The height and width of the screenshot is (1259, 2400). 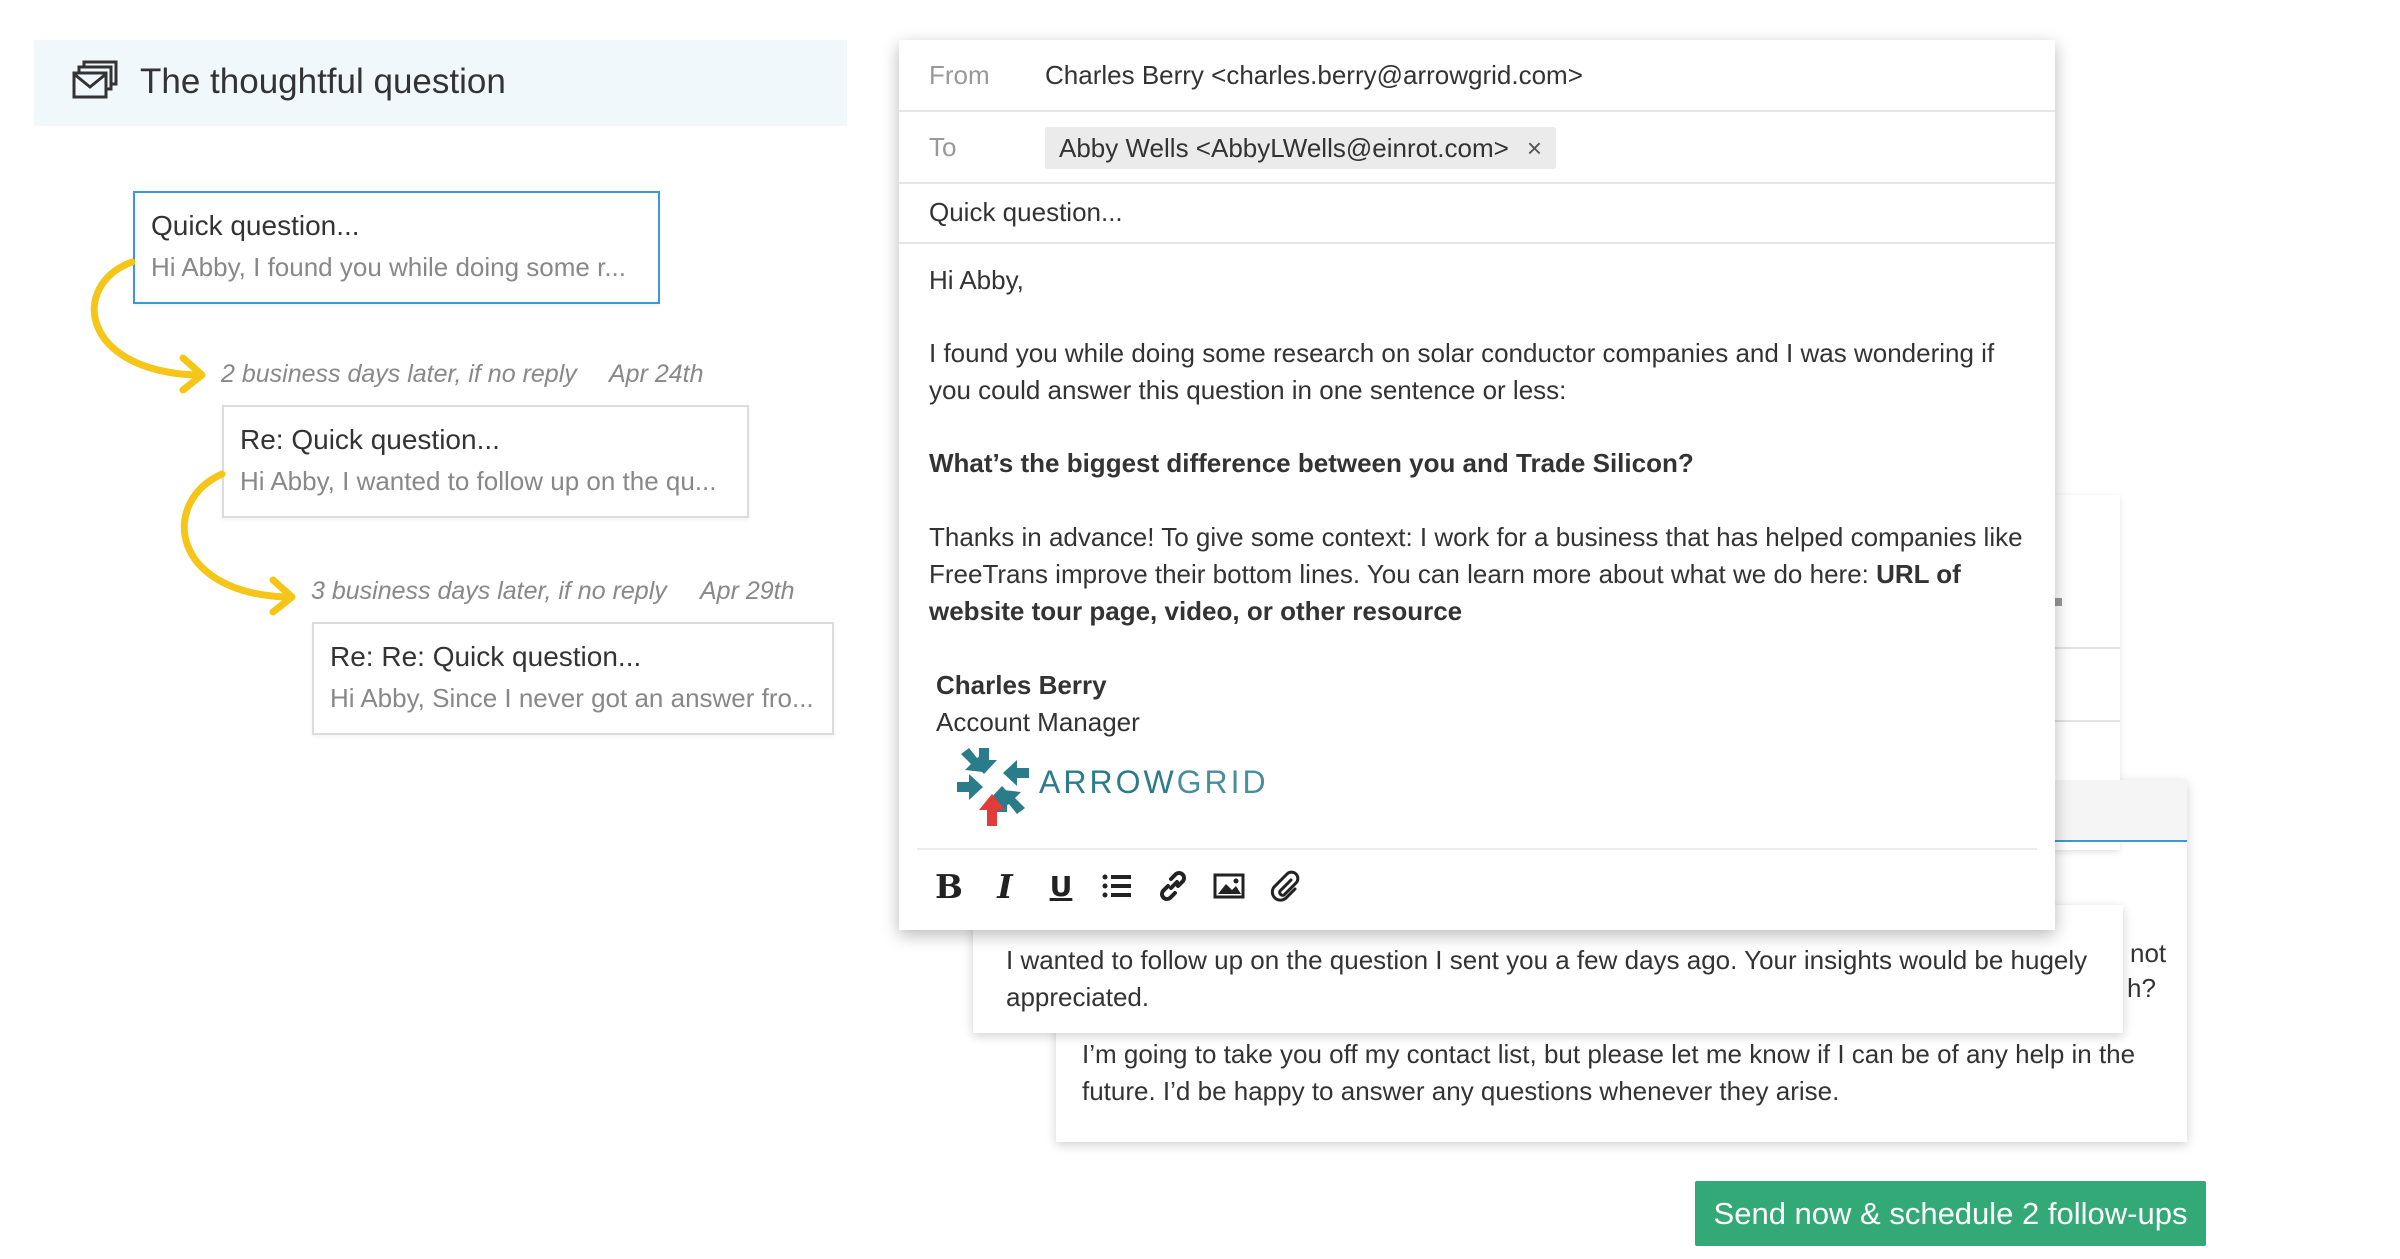 What do you see at coordinates (949, 886) in the screenshot?
I see `bold-icon: B` at bounding box center [949, 886].